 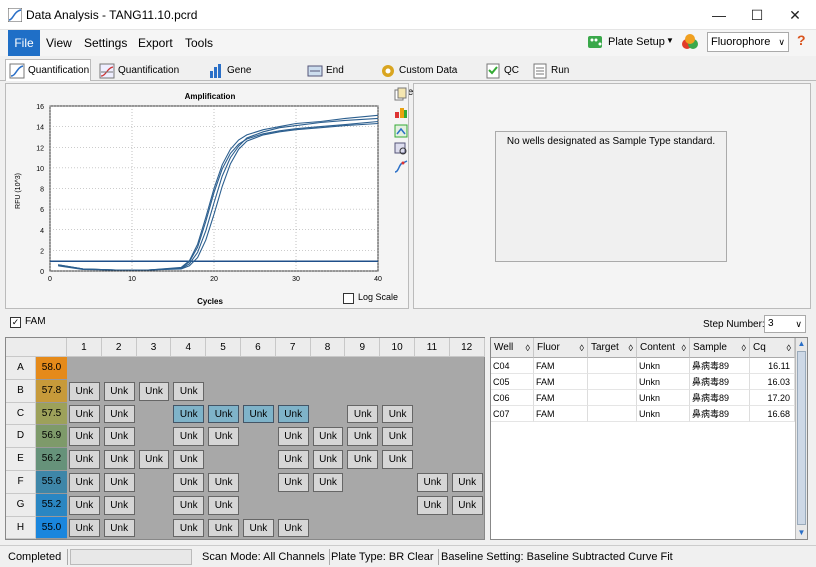 I want to click on column-header: 8, so click(x=328, y=347).